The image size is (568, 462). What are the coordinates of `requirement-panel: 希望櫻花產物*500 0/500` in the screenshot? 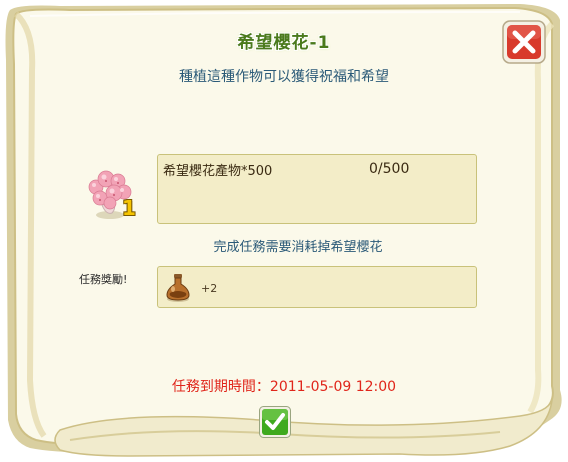 It's located at (317, 189).